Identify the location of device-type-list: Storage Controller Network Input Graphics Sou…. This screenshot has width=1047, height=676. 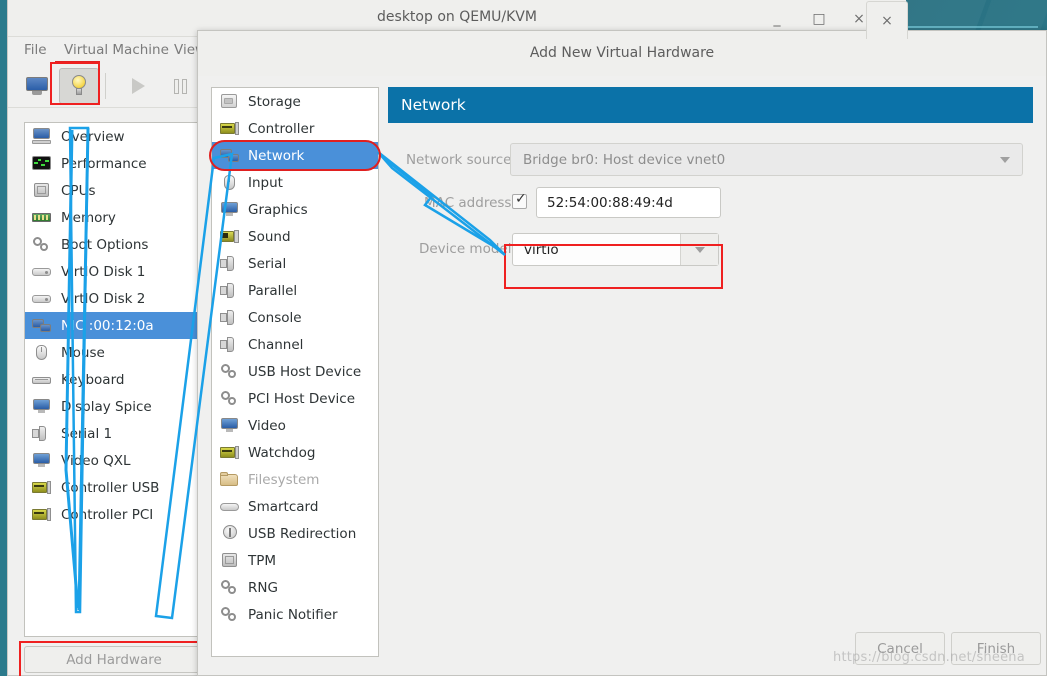
(295, 372).